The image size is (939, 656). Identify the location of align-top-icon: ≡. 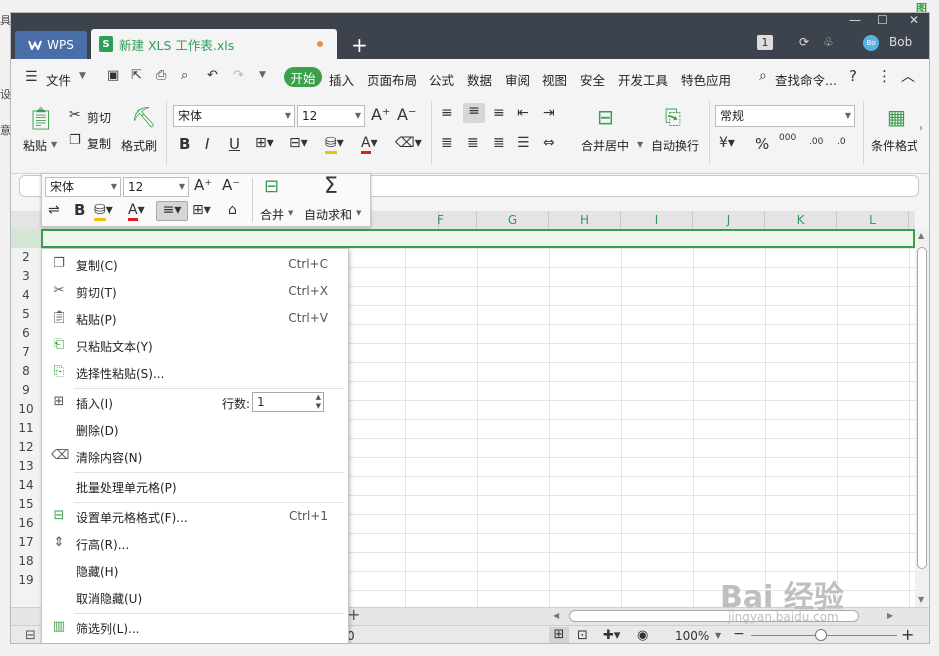
(447, 113).